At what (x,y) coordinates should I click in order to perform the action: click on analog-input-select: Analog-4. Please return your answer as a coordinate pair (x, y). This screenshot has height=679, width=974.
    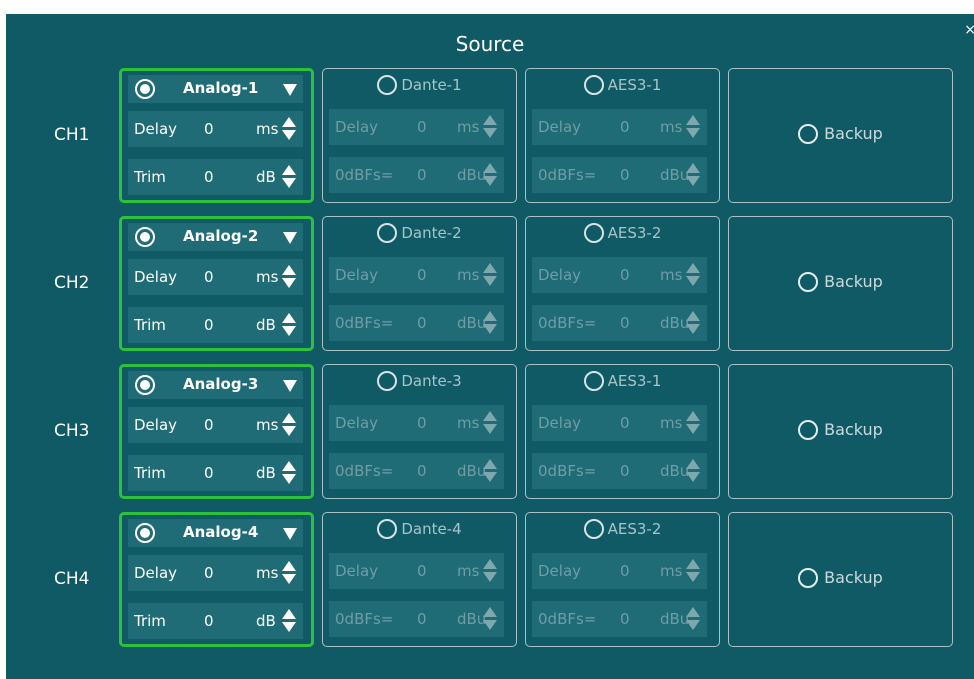
    Looking at the image, I should click on (215, 533).